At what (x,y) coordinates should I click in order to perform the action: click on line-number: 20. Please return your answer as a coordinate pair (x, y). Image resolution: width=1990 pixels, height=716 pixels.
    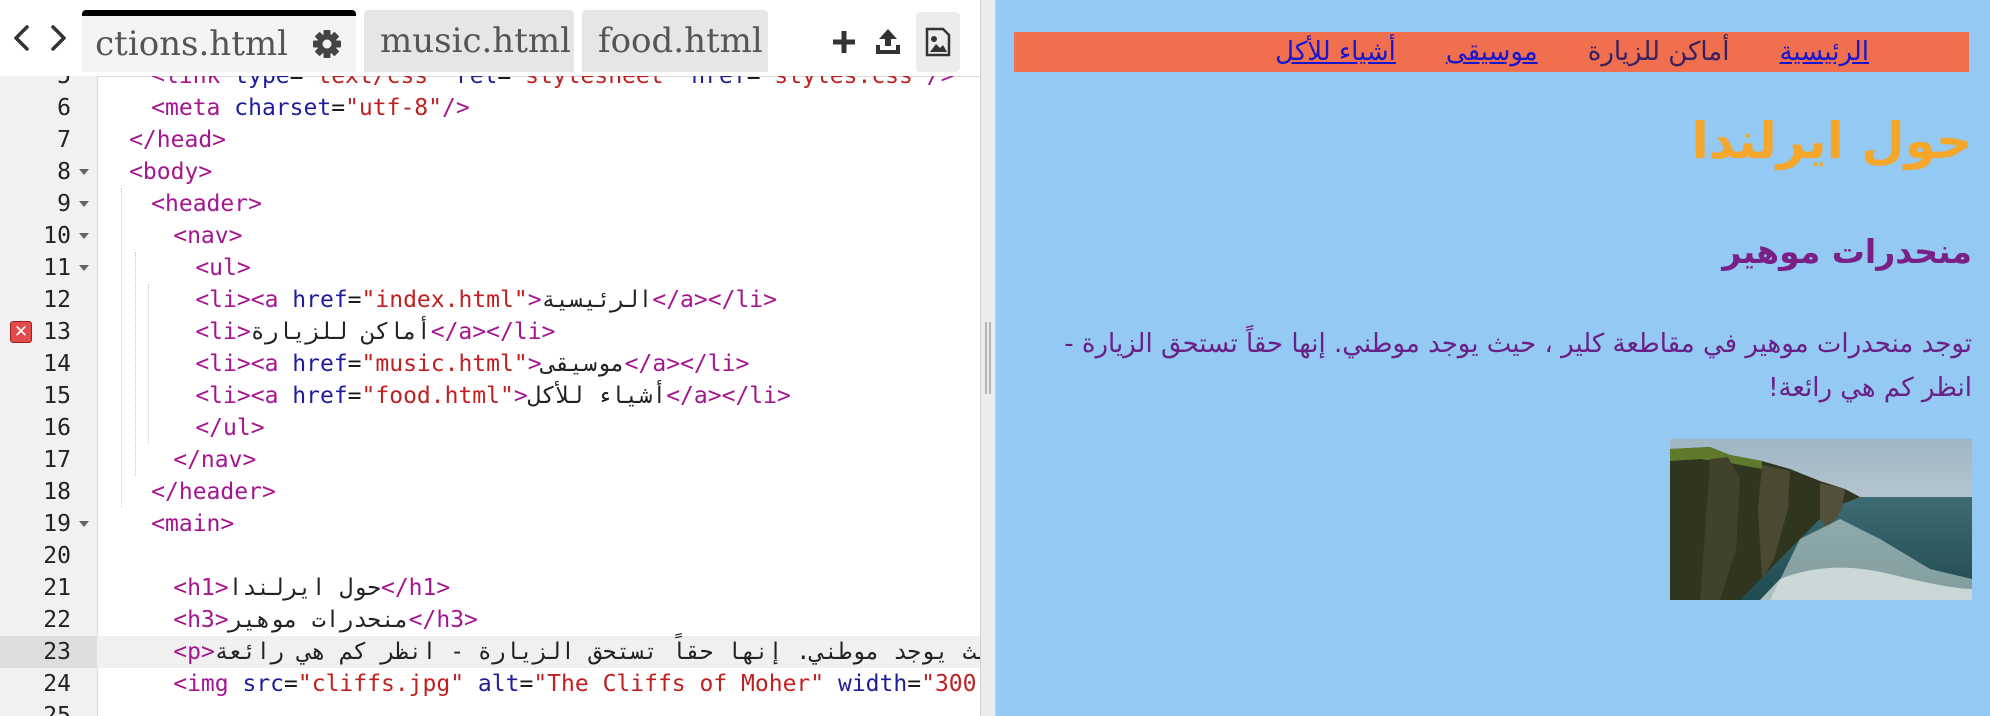
    Looking at the image, I should click on (57, 556).